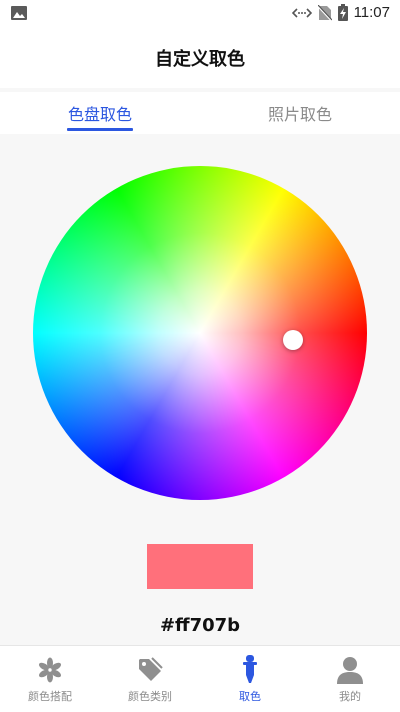 The image size is (400, 712). What do you see at coordinates (350, 696) in the screenshot?
I see `nav-label: 我的` at bounding box center [350, 696].